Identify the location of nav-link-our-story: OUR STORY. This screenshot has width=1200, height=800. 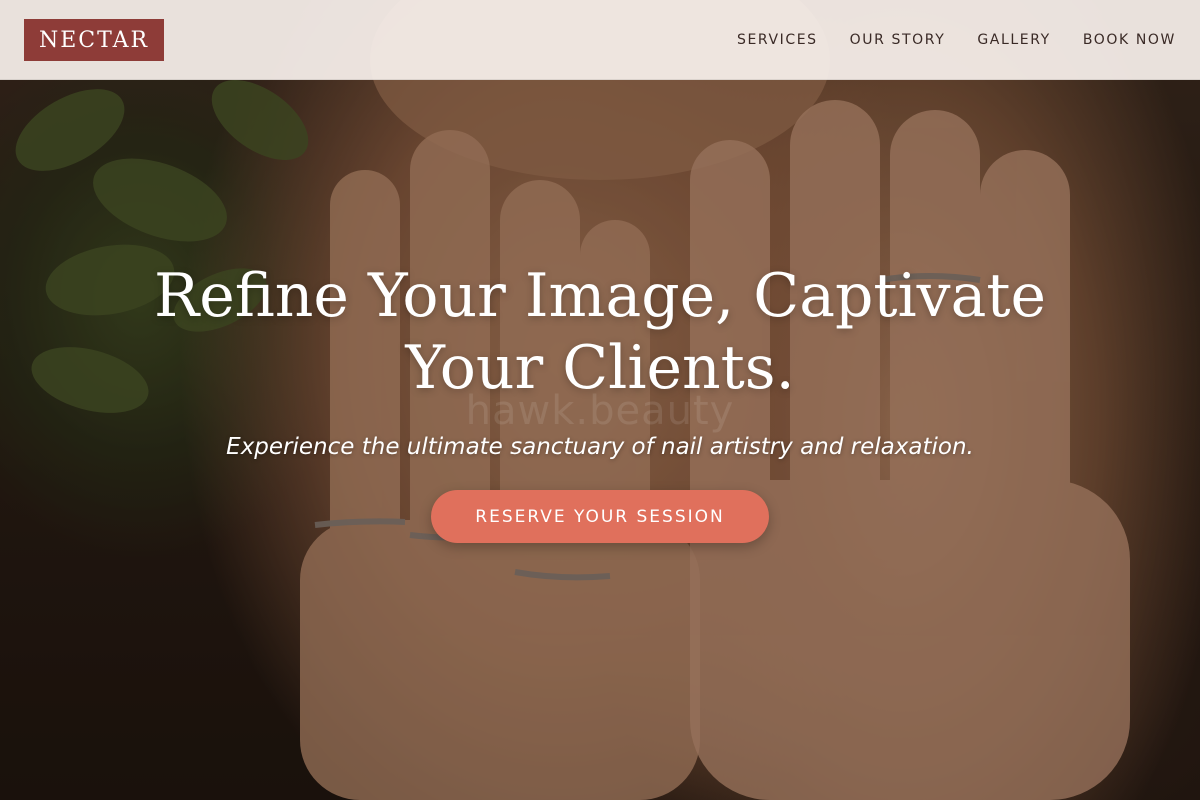
(898, 40).